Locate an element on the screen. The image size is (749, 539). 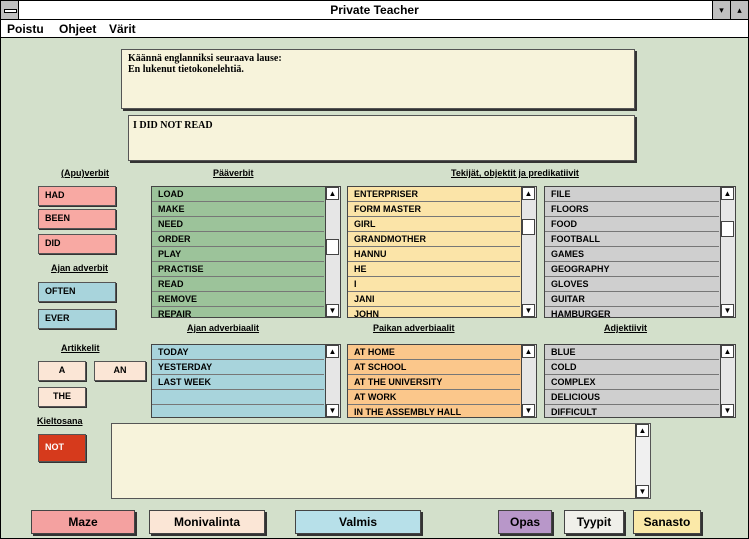
list-item: HE is located at coordinates (434, 269).